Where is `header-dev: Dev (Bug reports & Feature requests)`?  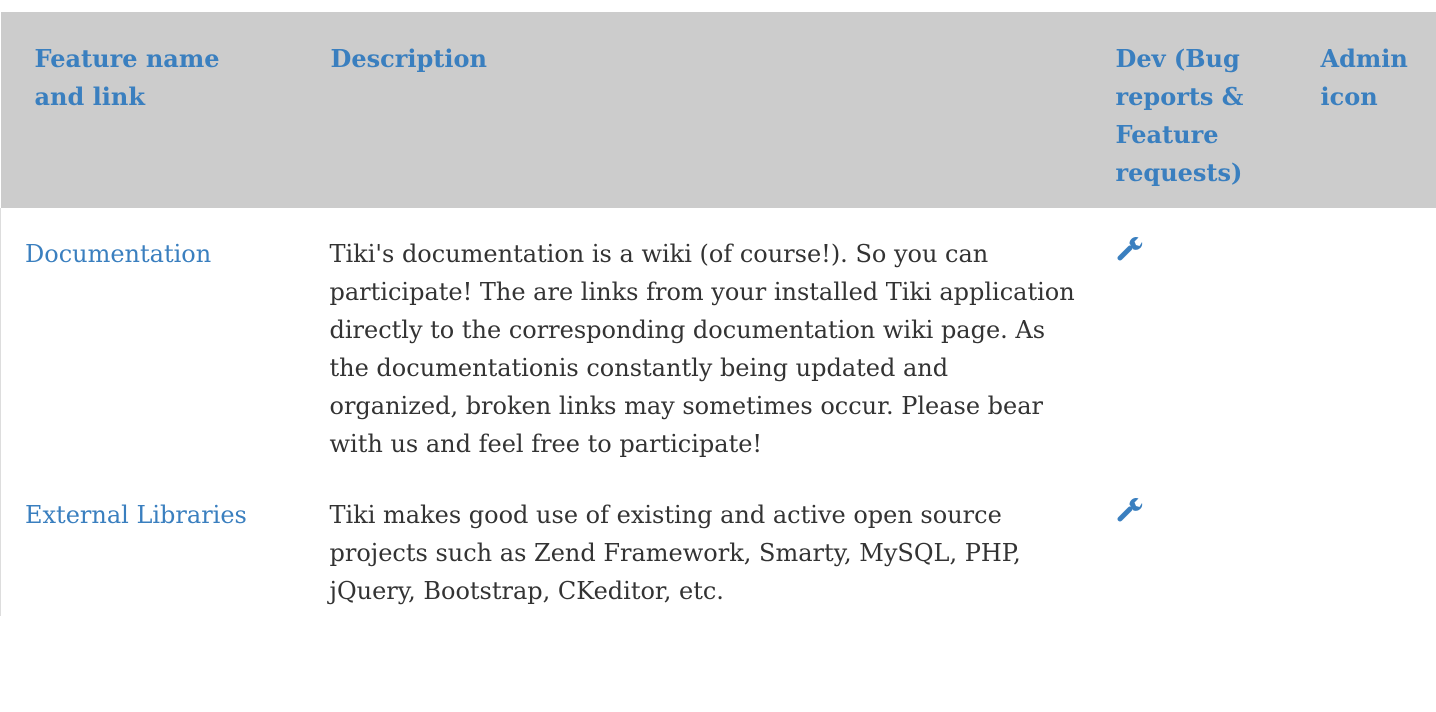 header-dev: Dev (Bug reports & Feature requests) is located at coordinates (1215, 110).